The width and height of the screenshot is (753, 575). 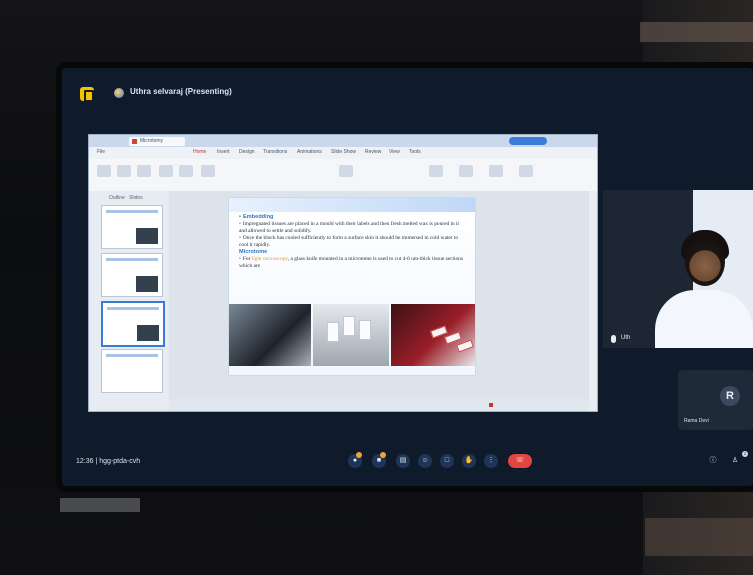 I want to click on more-options-button: ⋮, so click(x=491, y=461).